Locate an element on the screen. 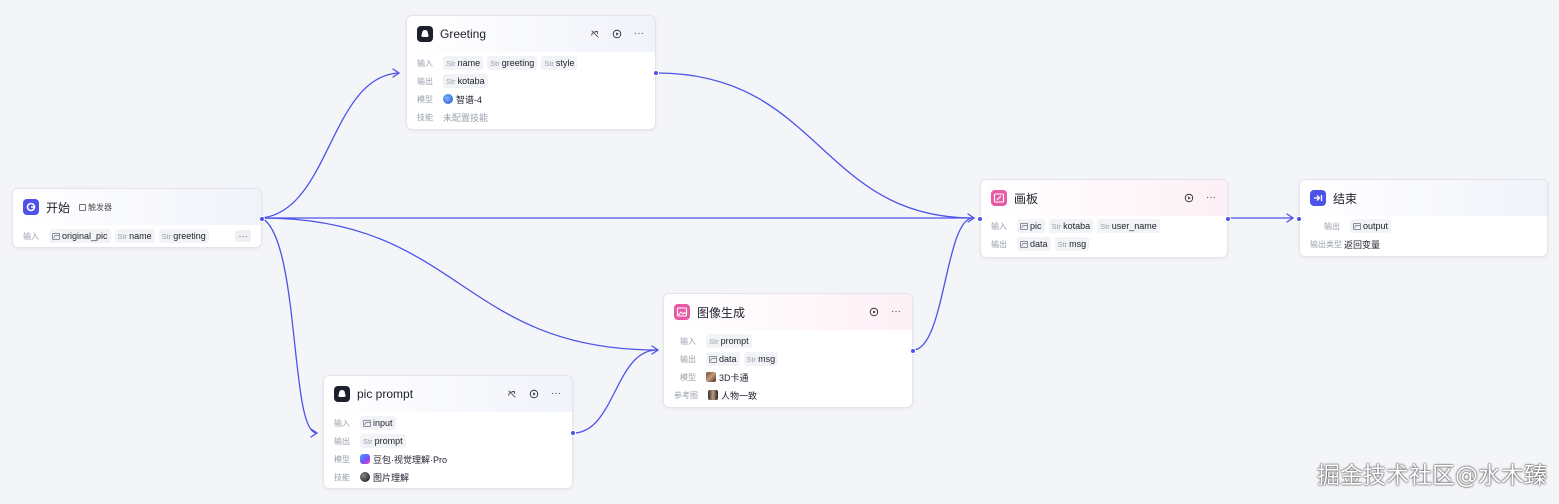 The image size is (1559, 504). skill-avatar-icon is located at coordinates (365, 477).